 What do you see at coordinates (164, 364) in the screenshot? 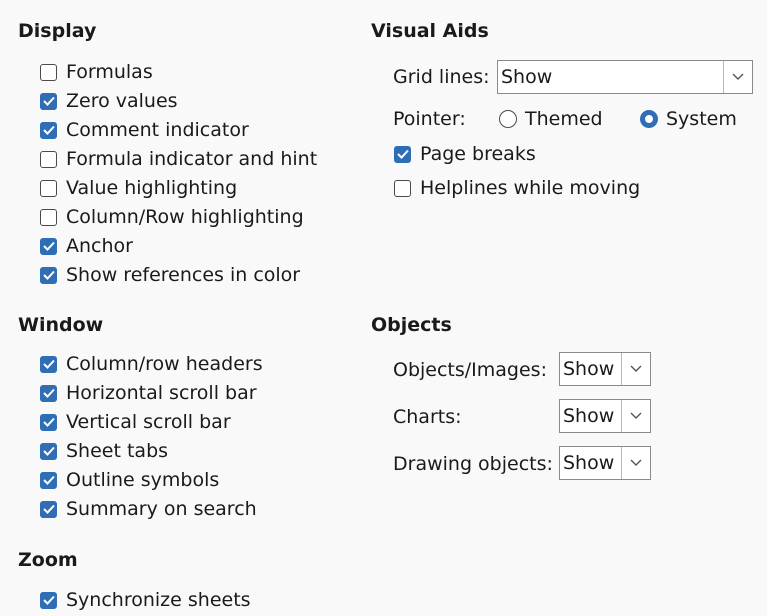
I see `checkbox-label: Column/row headers` at bounding box center [164, 364].